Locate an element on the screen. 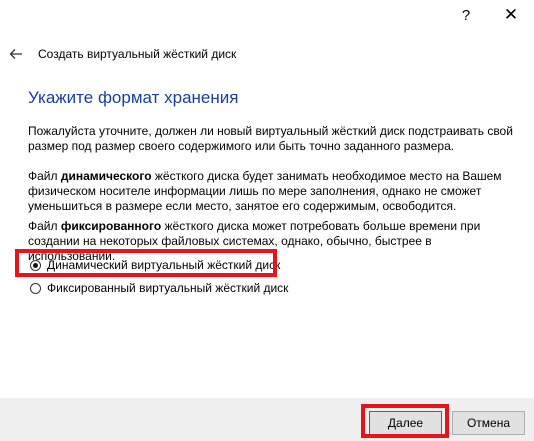 This screenshot has height=441, width=534. radio-fixed-option: Фиксированный виртуальный жёсткий диск is located at coordinates (159, 288).